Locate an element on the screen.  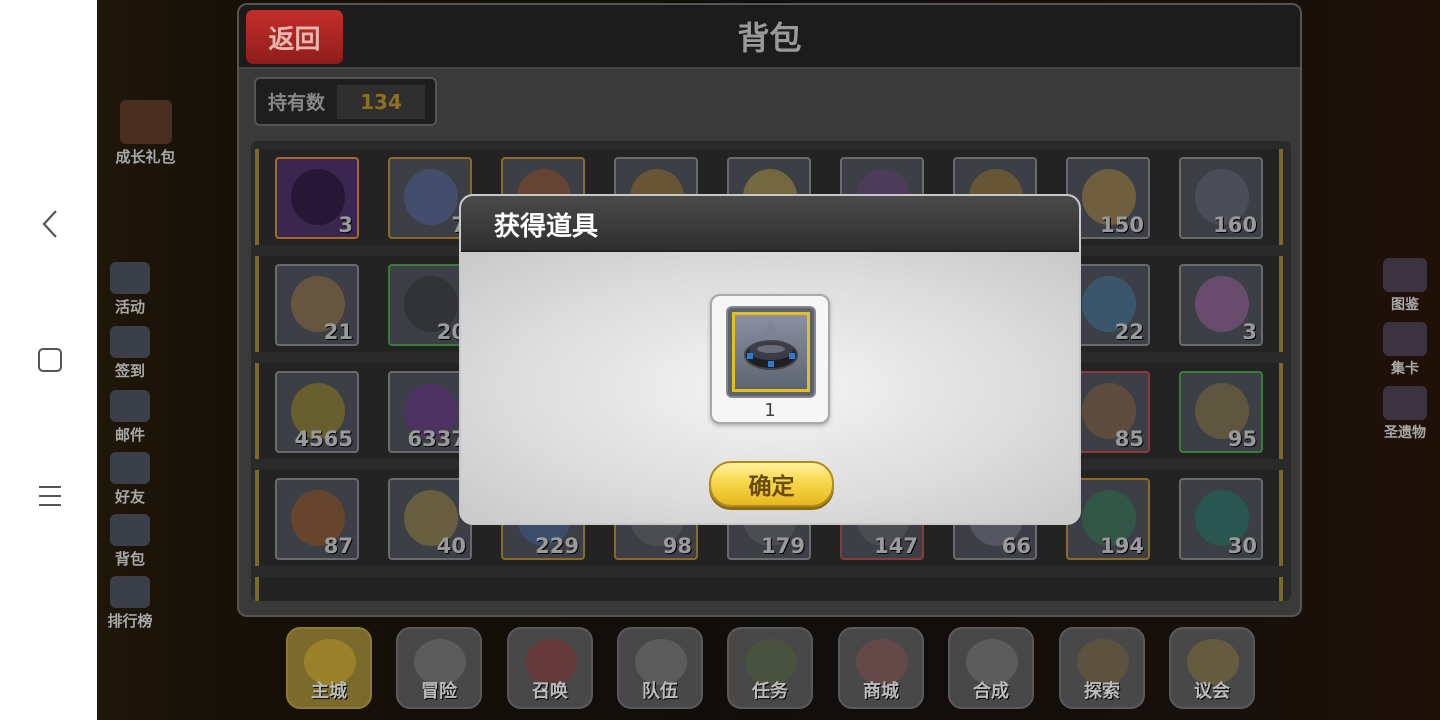
dialog-header: 获得道具 is located at coordinates (770, 224).